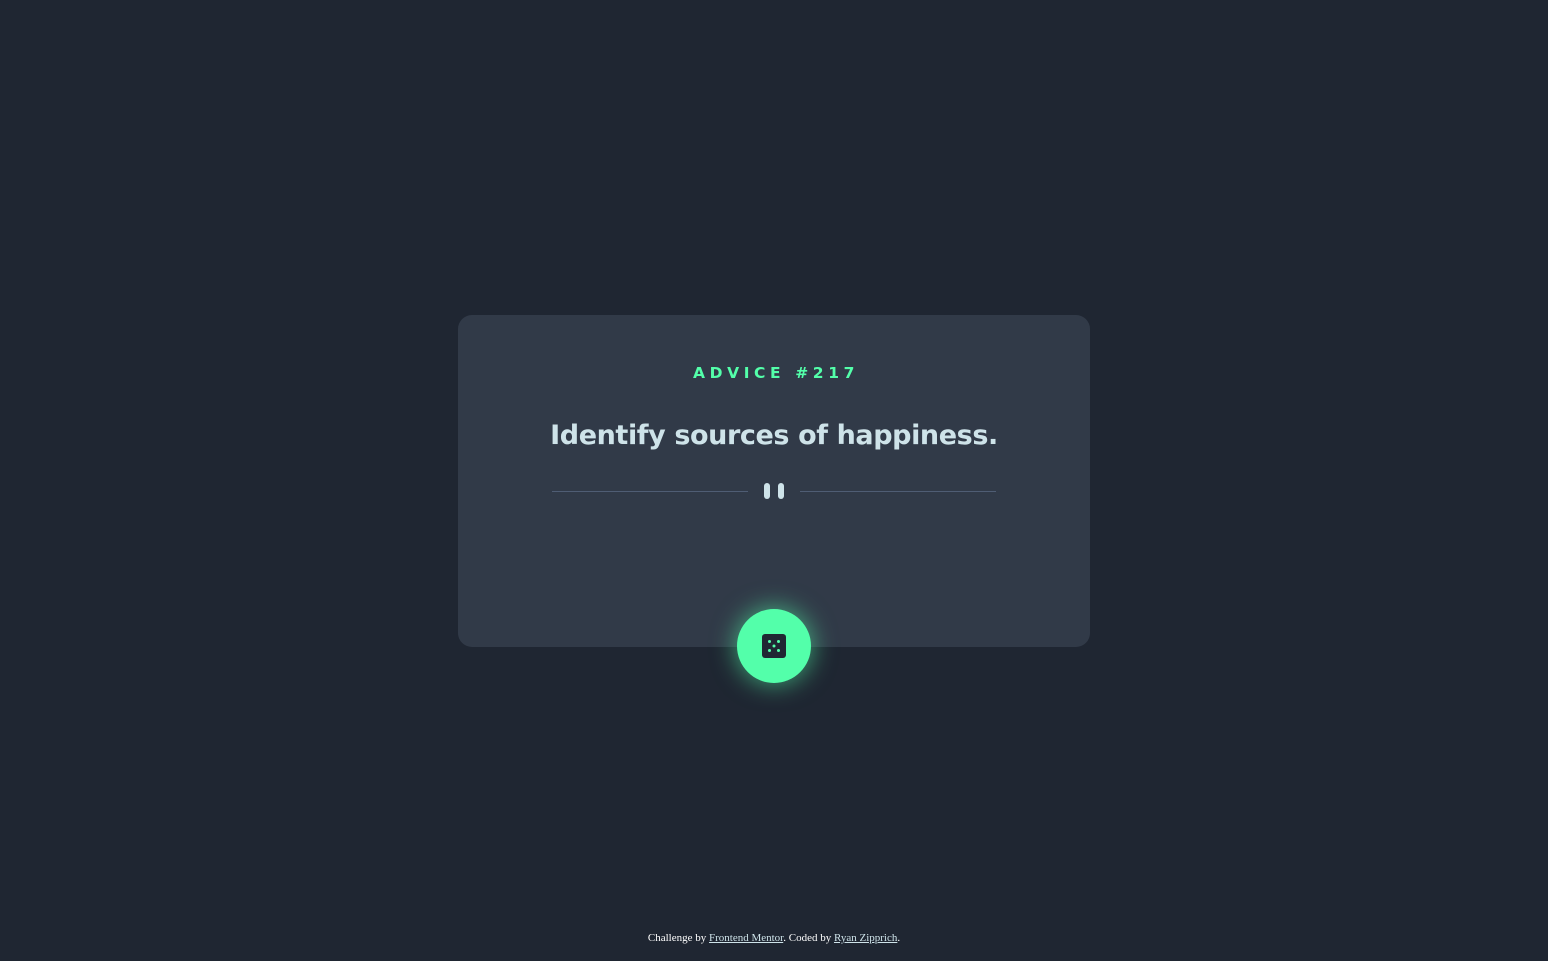  Describe the element at coordinates (899, 938) in the screenshot. I see `footer-suffix: .` at that location.